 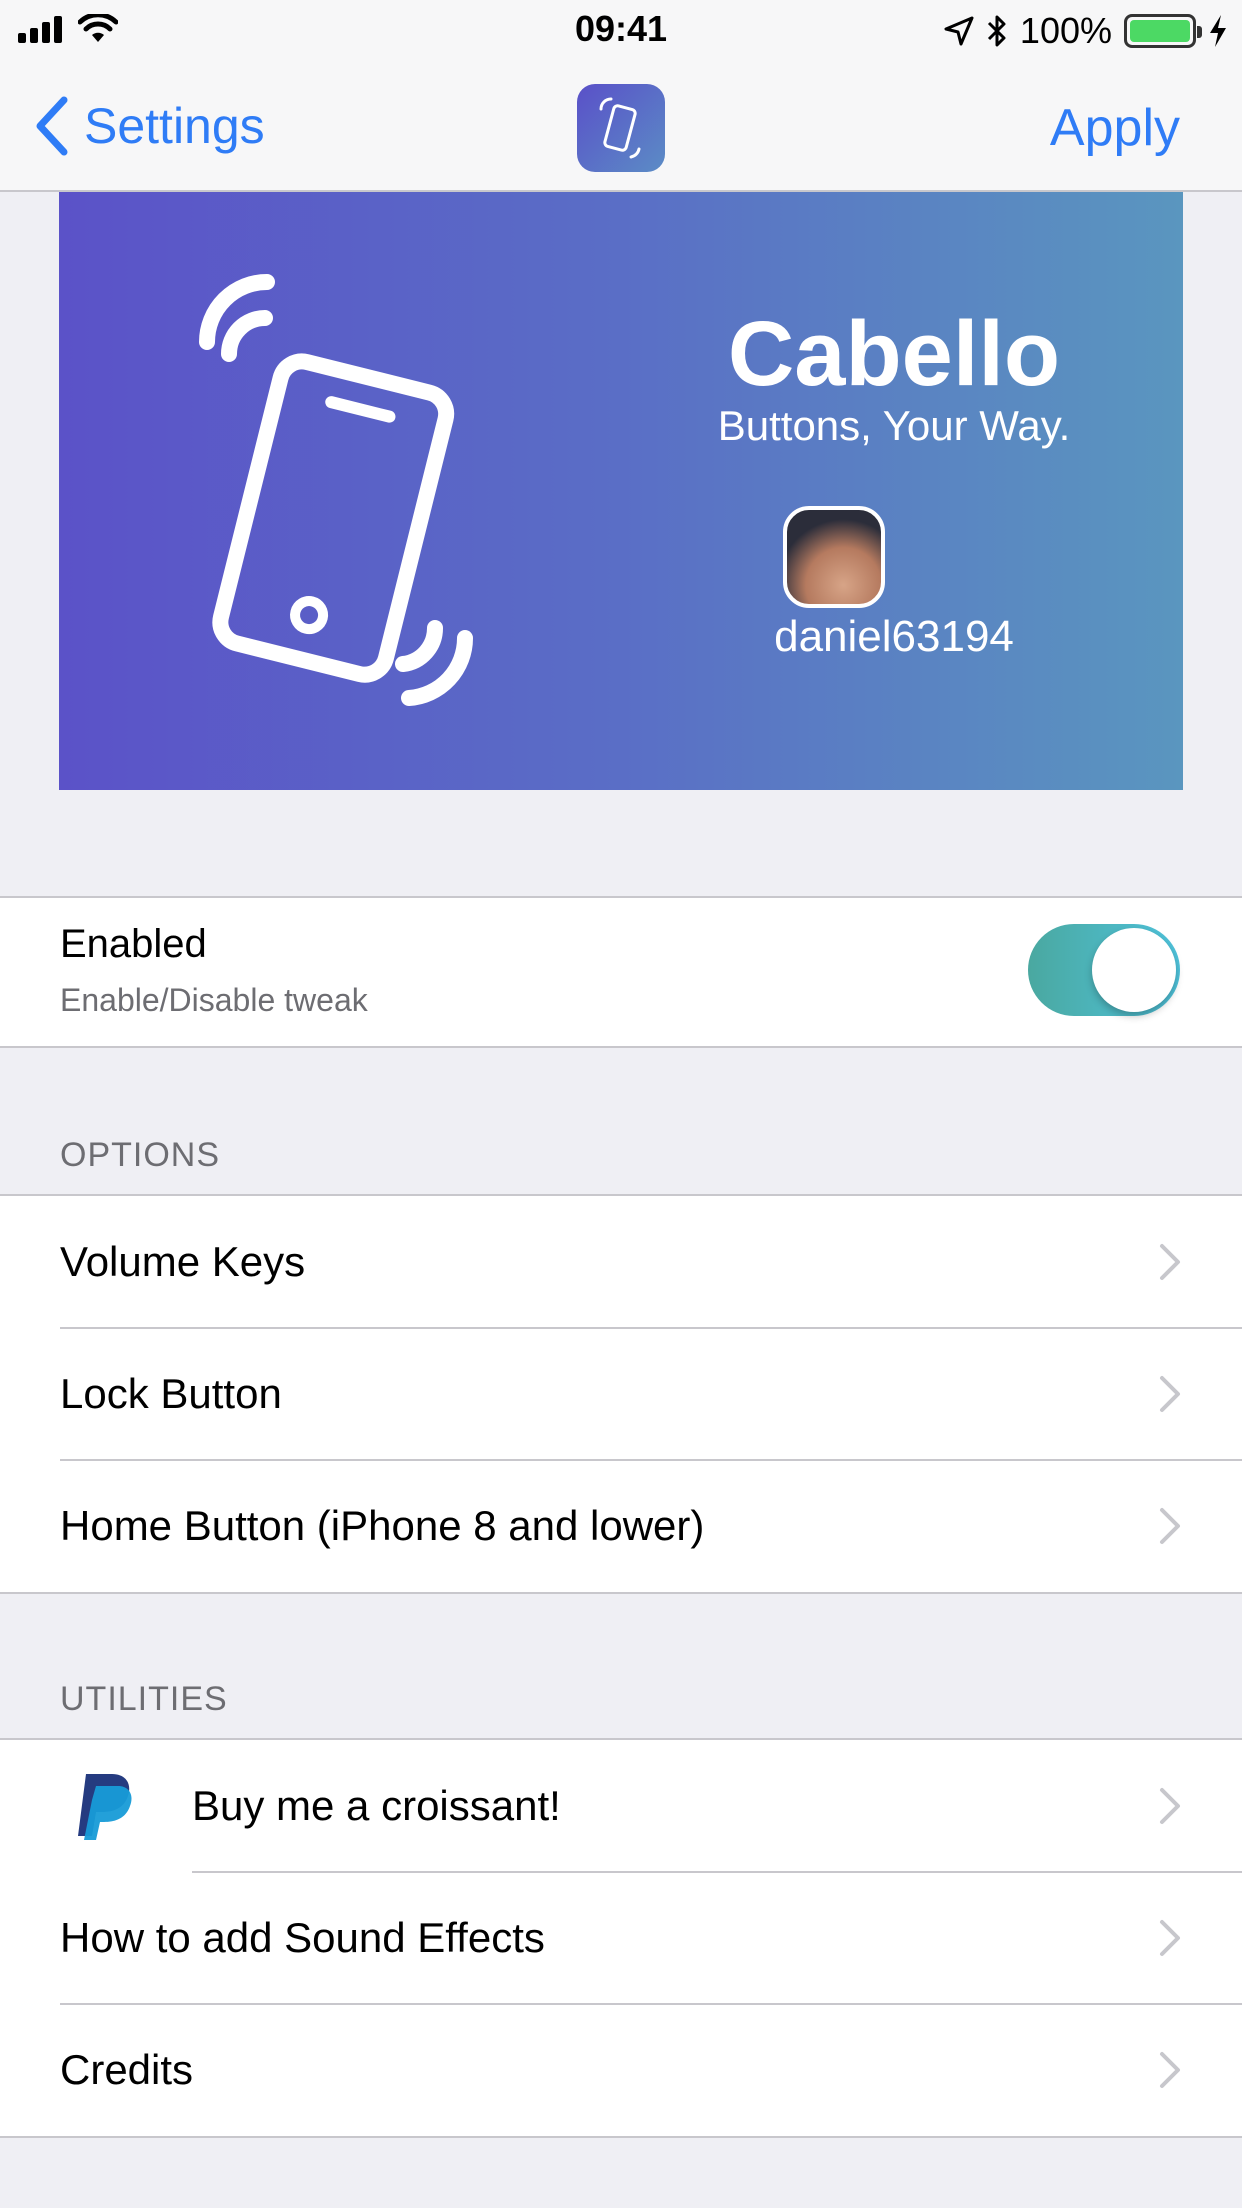 I want to click on status-bar: 09:41 100%, so click(x=621, y=30).